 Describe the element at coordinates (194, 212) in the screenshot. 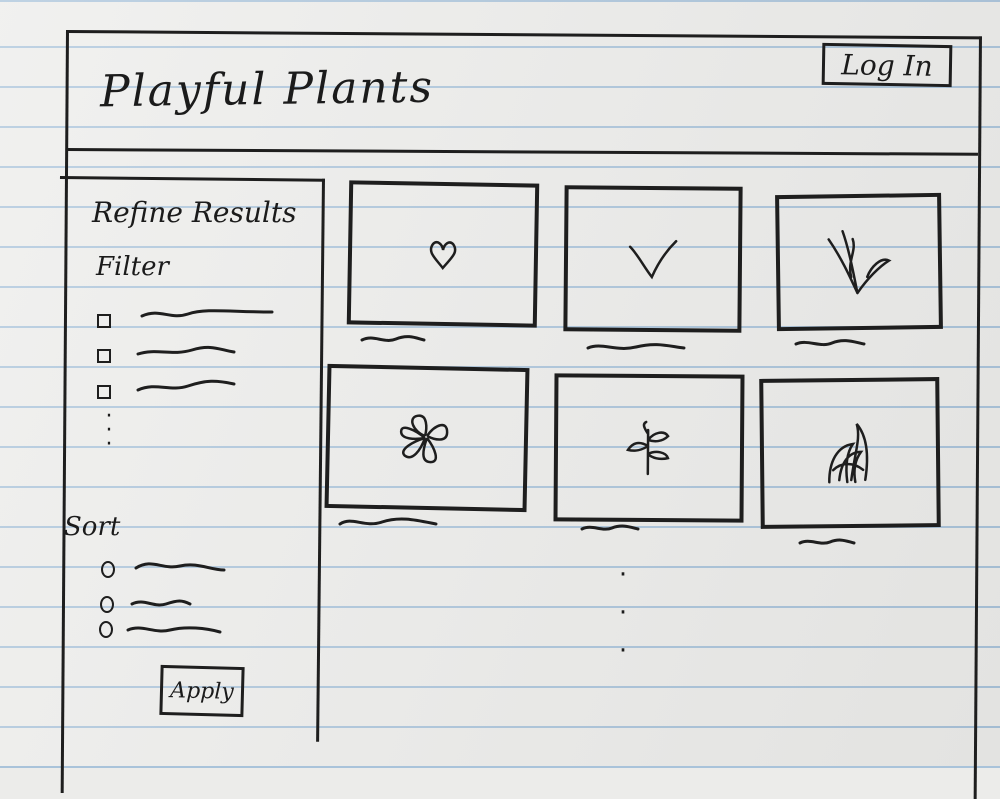

I see `refine-results-heading: Refine Results` at that location.